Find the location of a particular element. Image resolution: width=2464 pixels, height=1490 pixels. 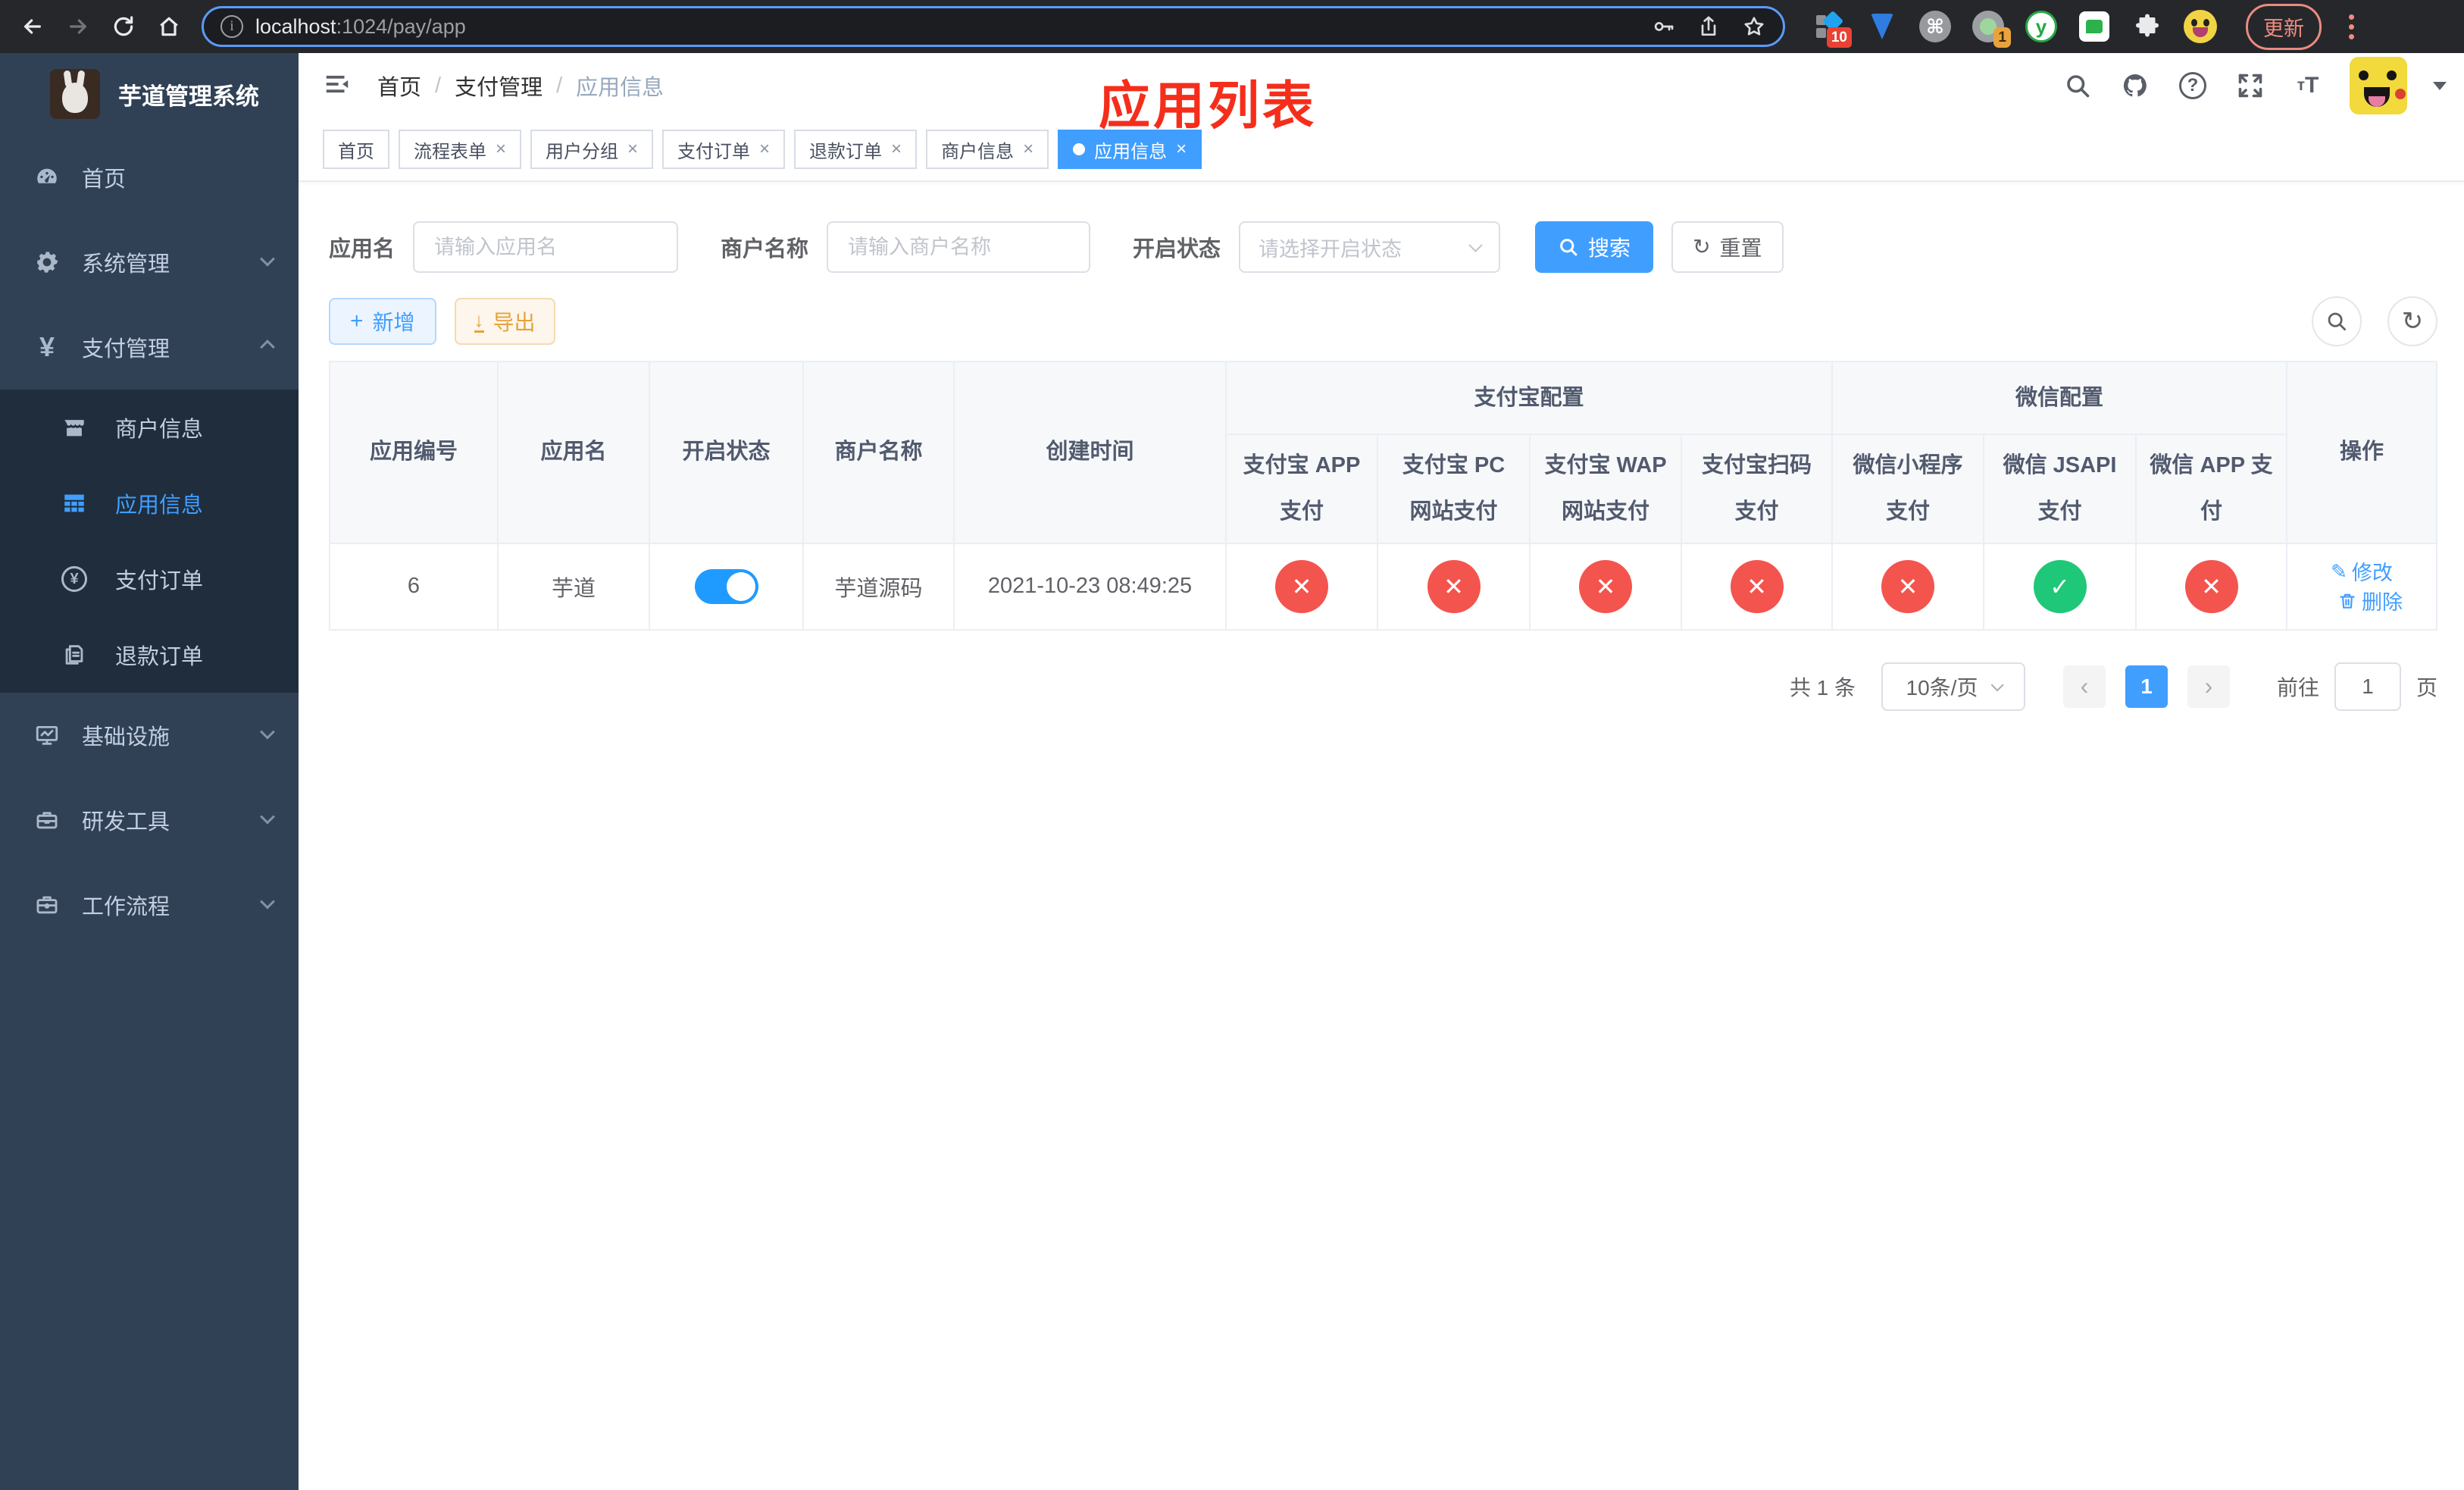

reset-button: ↻ 重置 is located at coordinates (1727, 247).